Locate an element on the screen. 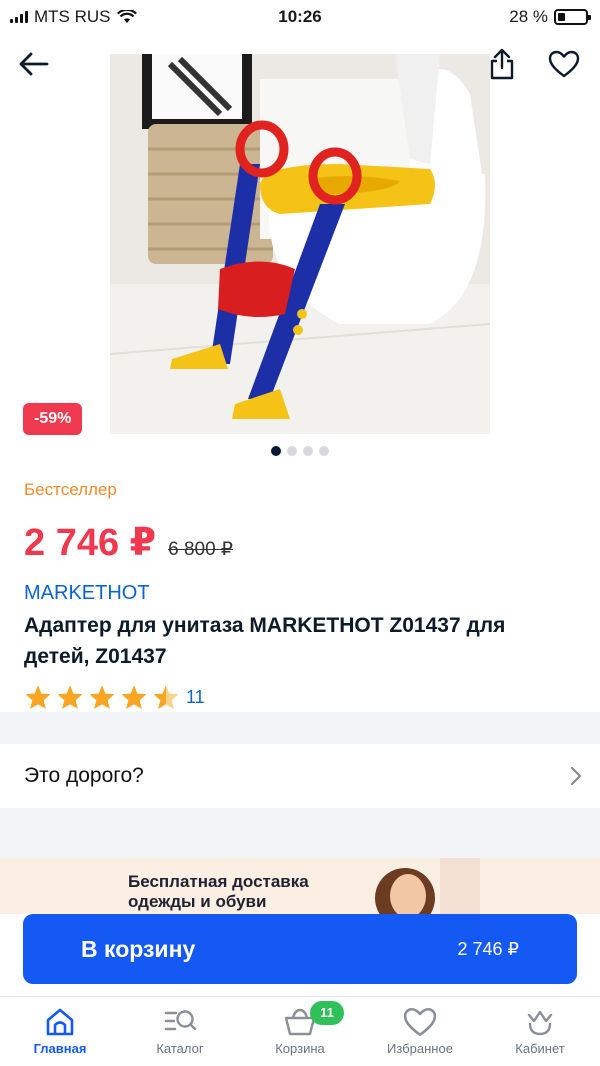  promo-line: Бесплатная доставка is located at coordinates (218, 881).